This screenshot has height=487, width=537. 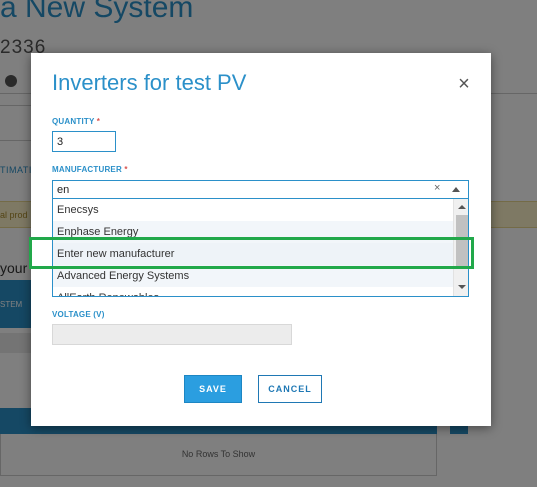 I want to click on dropdown-option-enter-new: Enter new manufacturer, so click(x=253, y=254).